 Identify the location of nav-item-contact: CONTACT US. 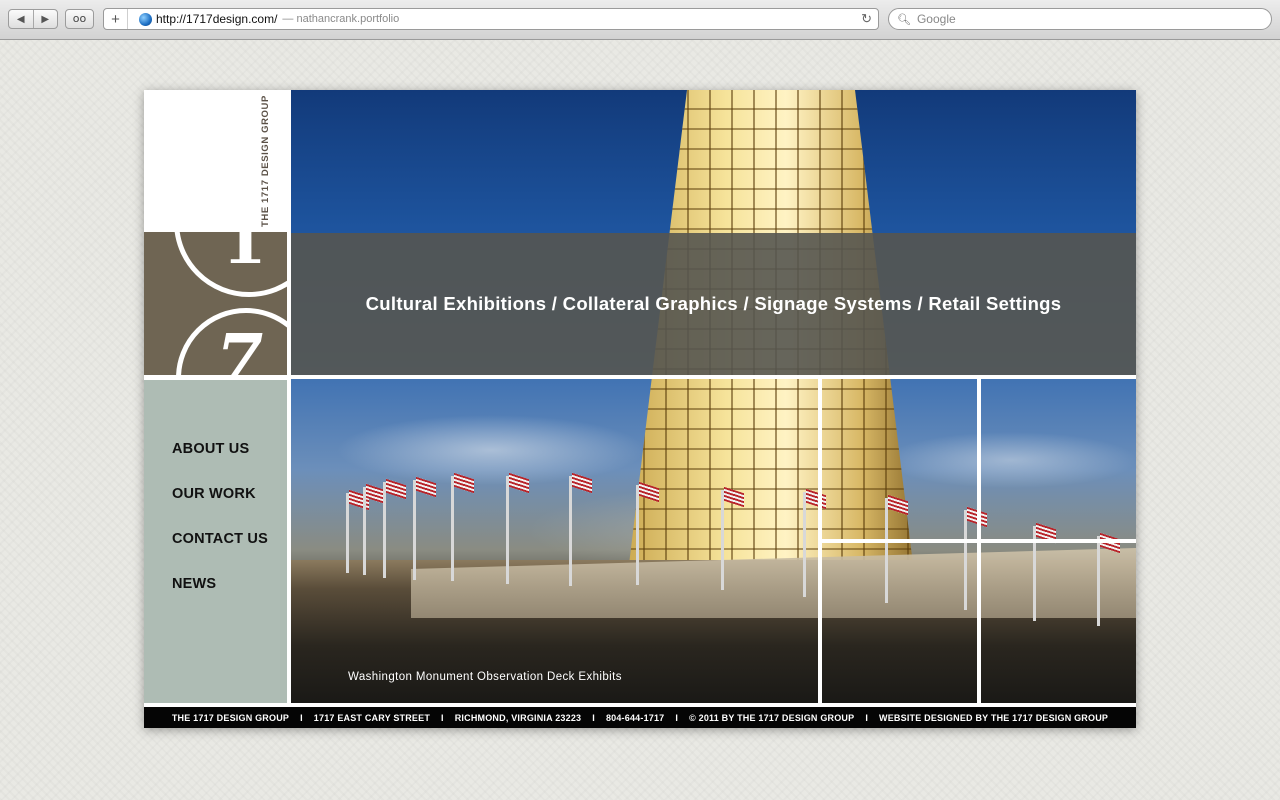
(229, 539).